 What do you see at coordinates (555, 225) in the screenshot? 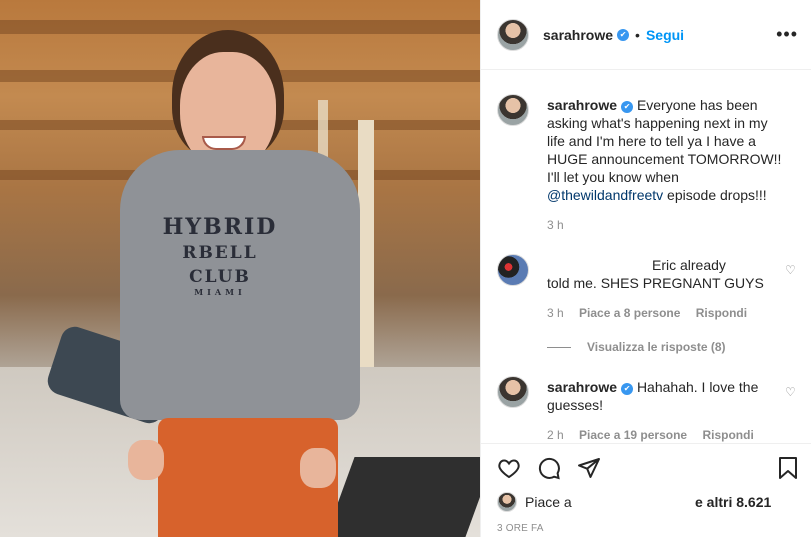
I see `caption-time: 3 h` at bounding box center [555, 225].